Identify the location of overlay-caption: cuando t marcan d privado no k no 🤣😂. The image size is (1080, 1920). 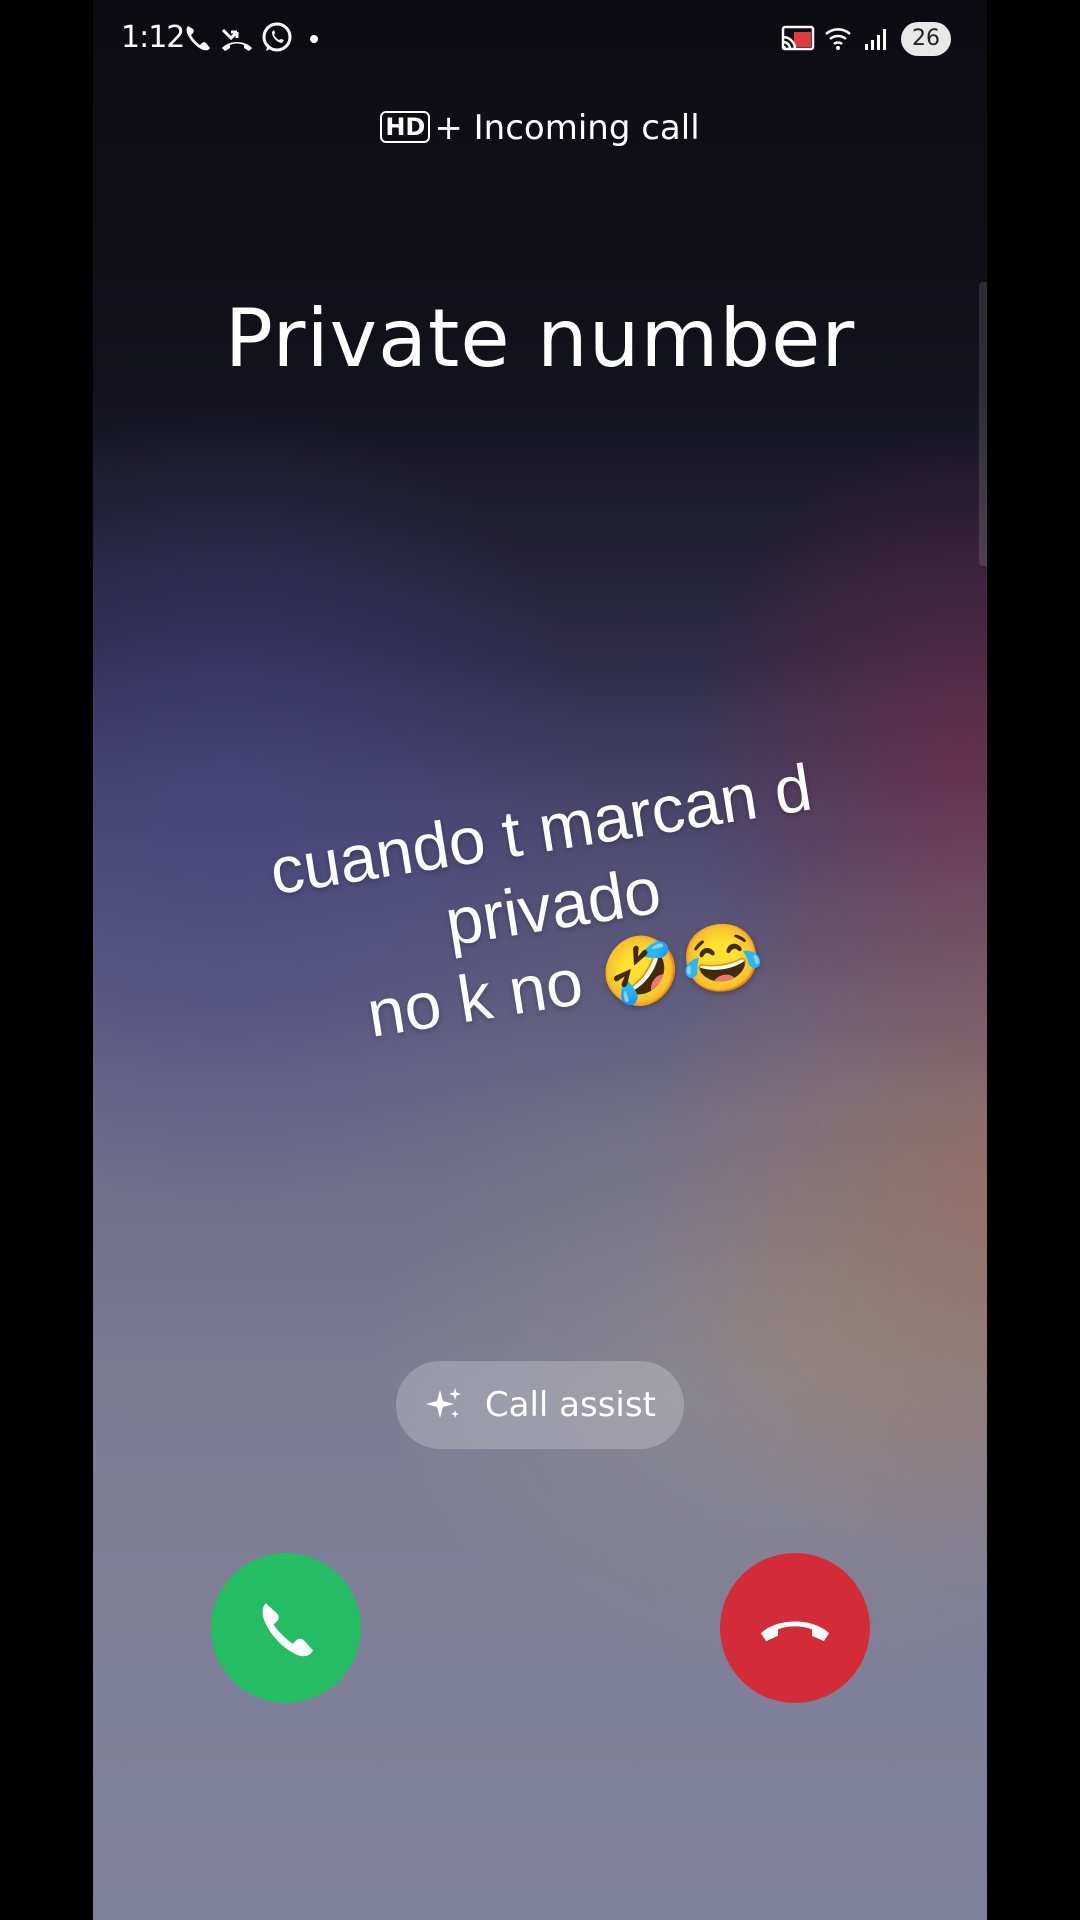
(553, 906).